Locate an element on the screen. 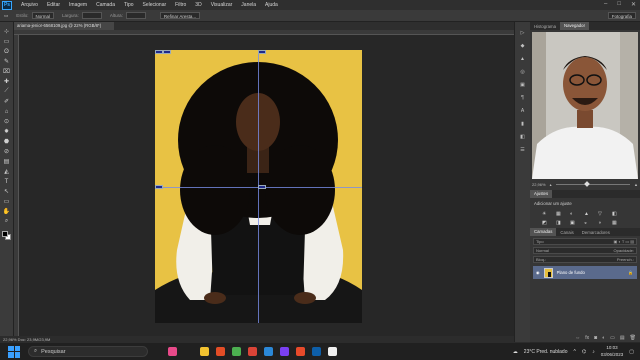 This screenshot has width=640, height=360. dodge-tool-icon: ▤ is located at coordinates (6, 161).